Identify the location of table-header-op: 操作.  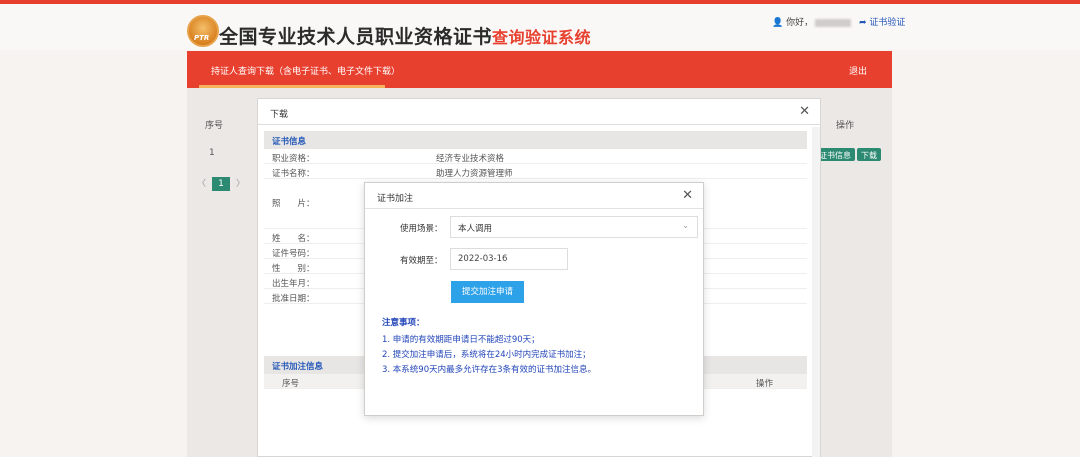
(845, 126).